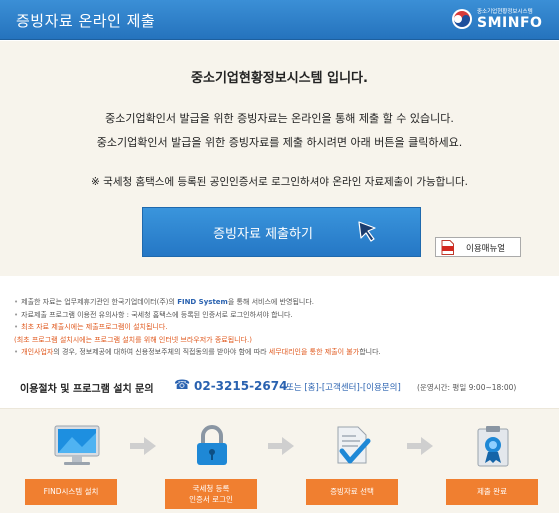 The image size is (559, 513). Describe the element at coordinates (486, 249) in the screenshot. I see `user-manual-label: 이용매뉴얼` at that location.